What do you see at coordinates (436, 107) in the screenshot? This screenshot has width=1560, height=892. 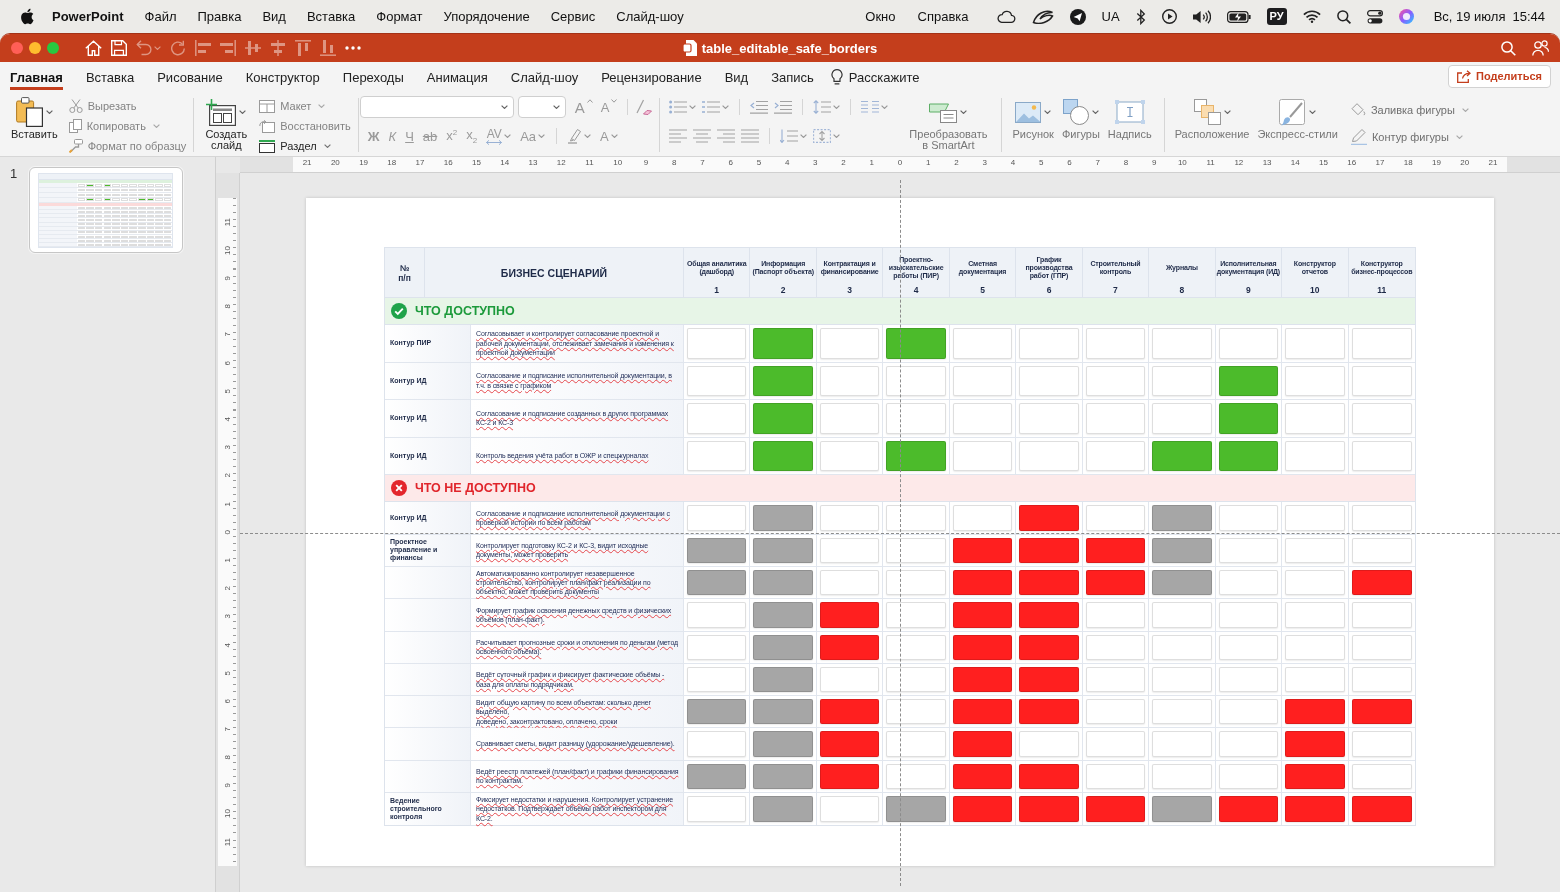 I see `font-name-field` at bounding box center [436, 107].